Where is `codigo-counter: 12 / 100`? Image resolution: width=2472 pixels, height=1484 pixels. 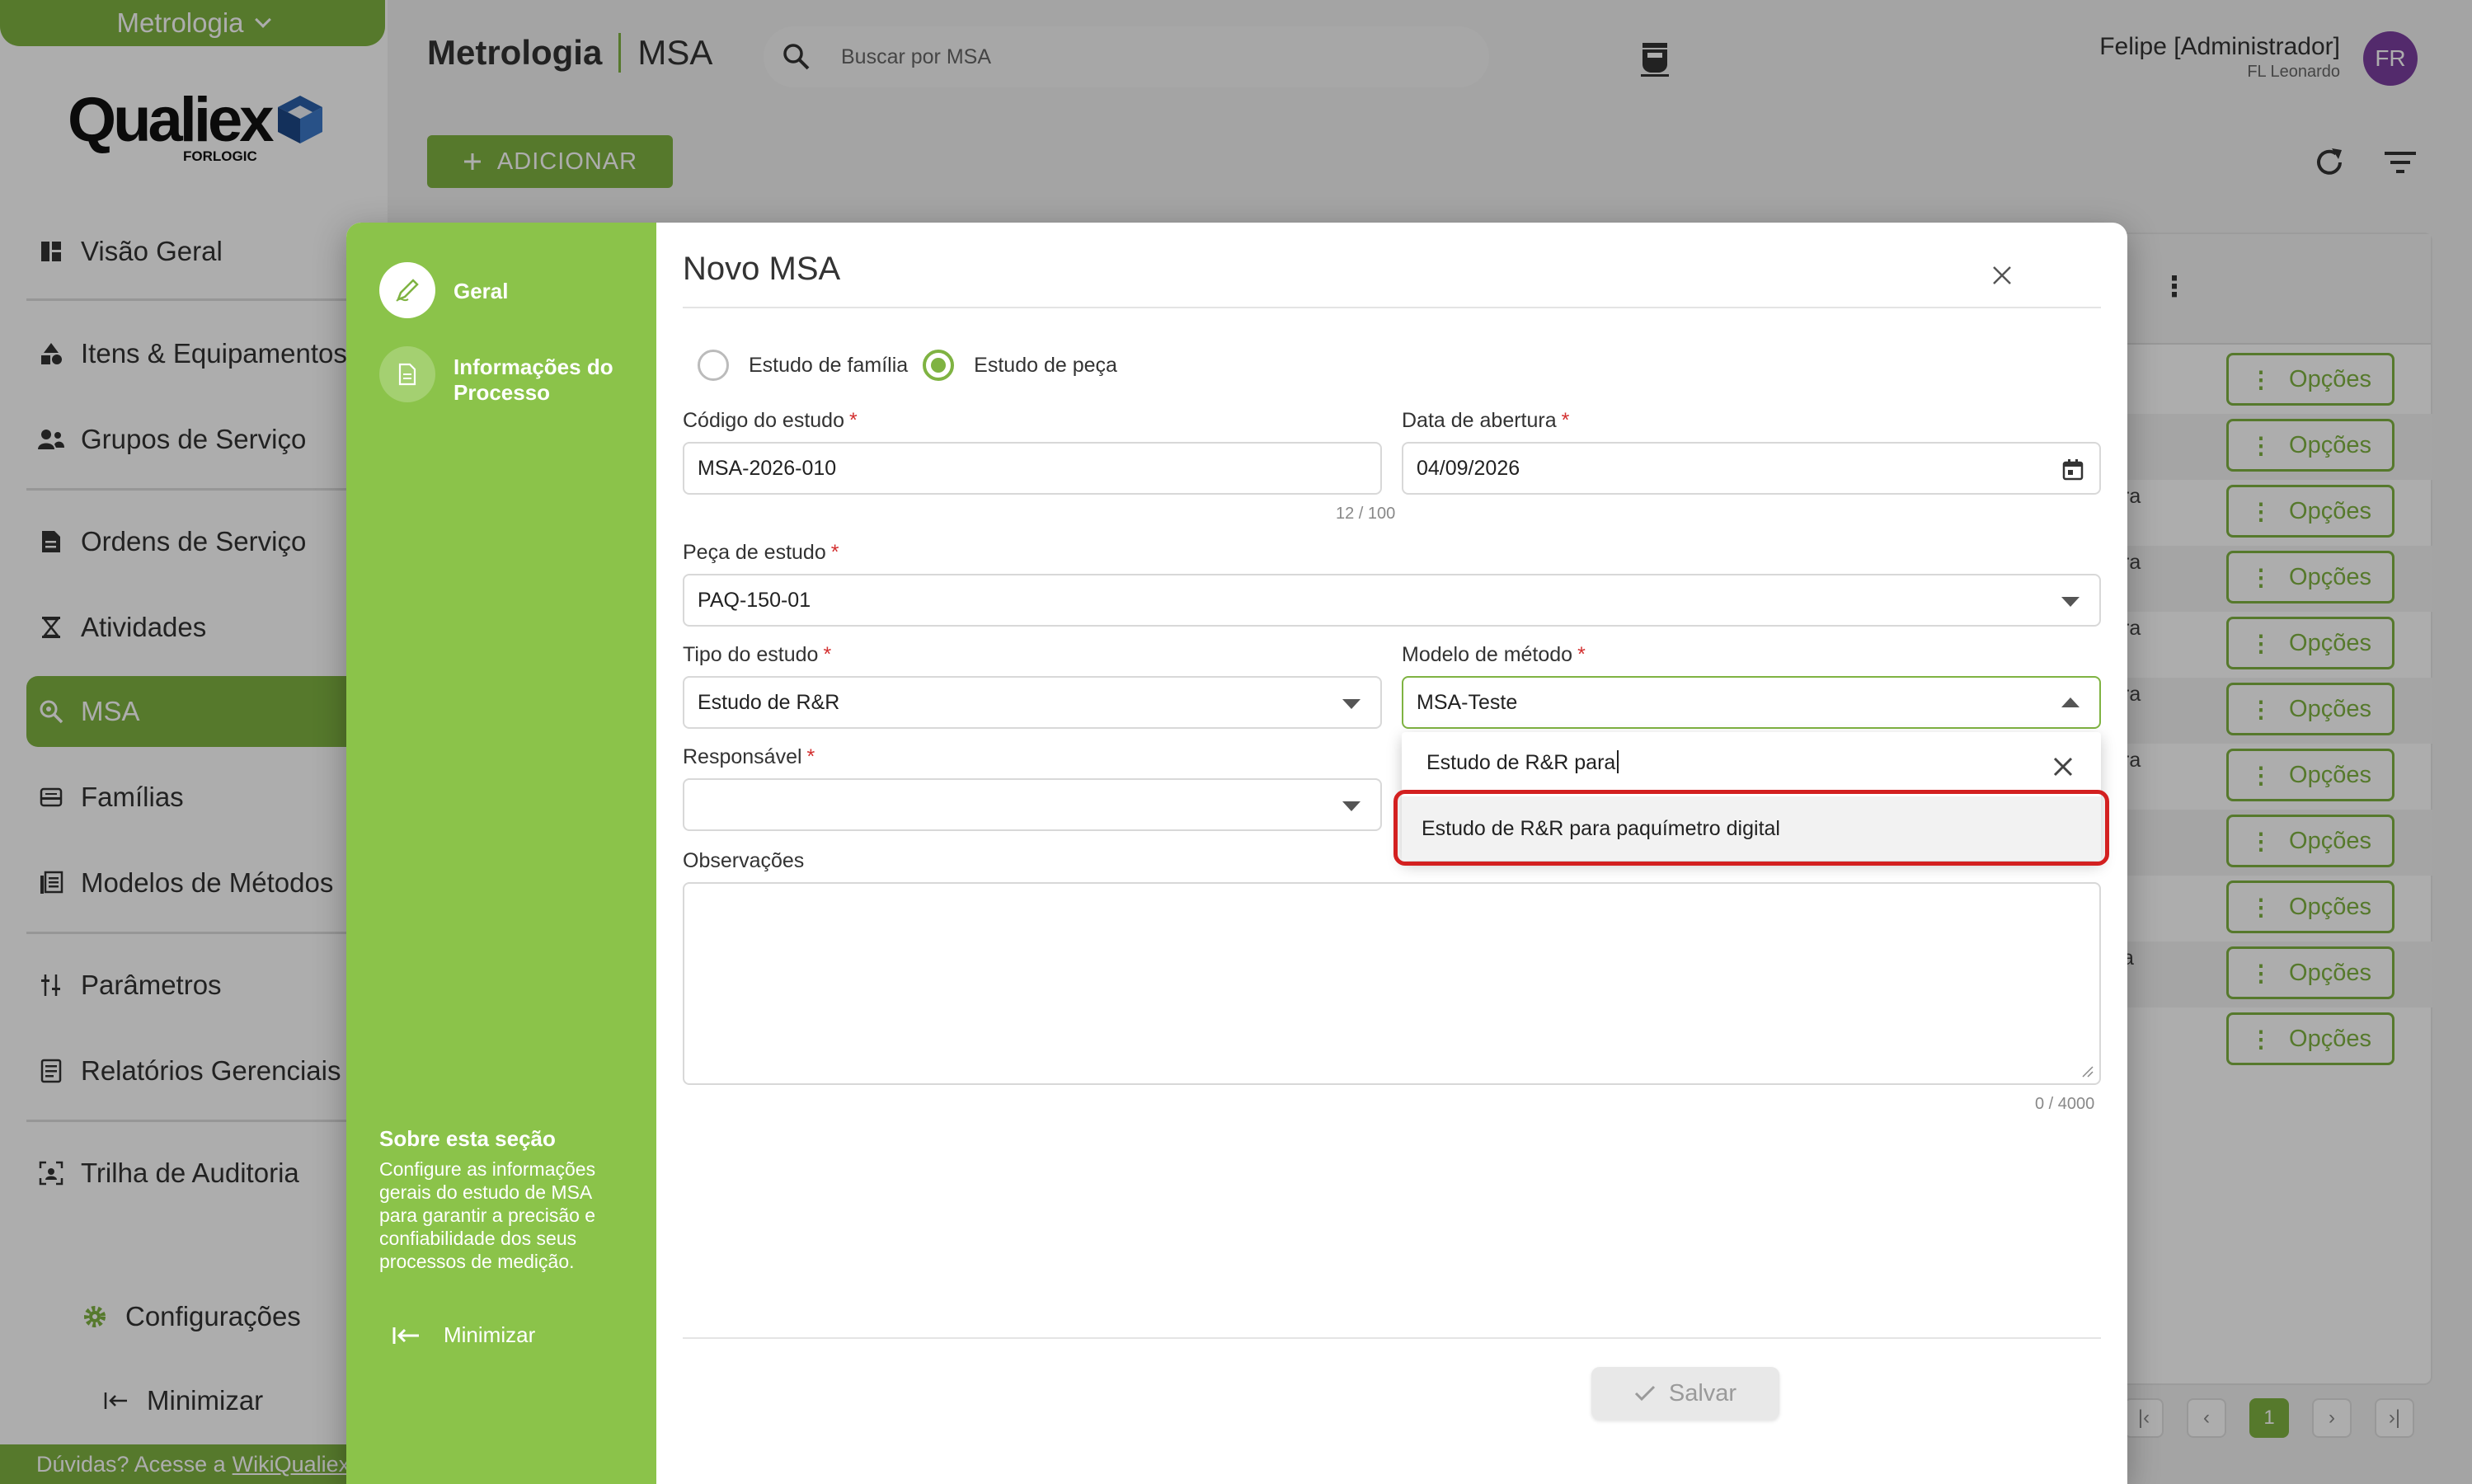 codigo-counter: 12 / 100 is located at coordinates (1366, 514).